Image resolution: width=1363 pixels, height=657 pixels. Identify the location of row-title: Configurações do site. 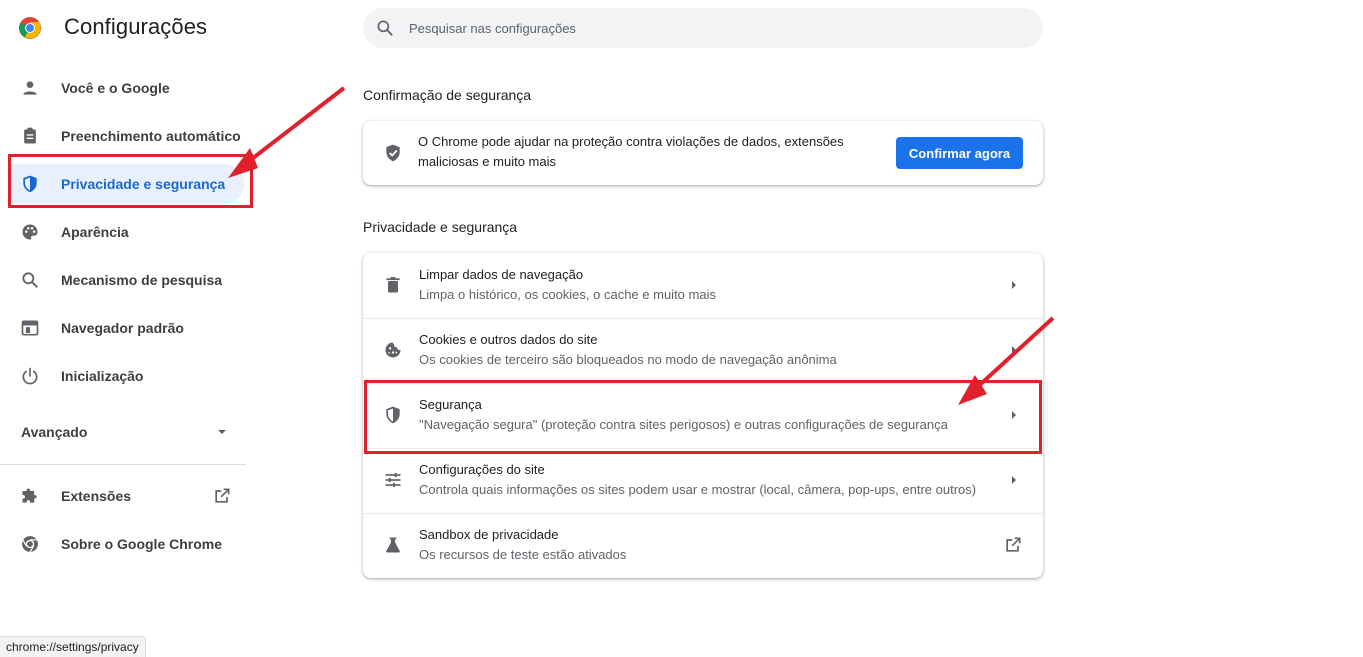
(482, 469).